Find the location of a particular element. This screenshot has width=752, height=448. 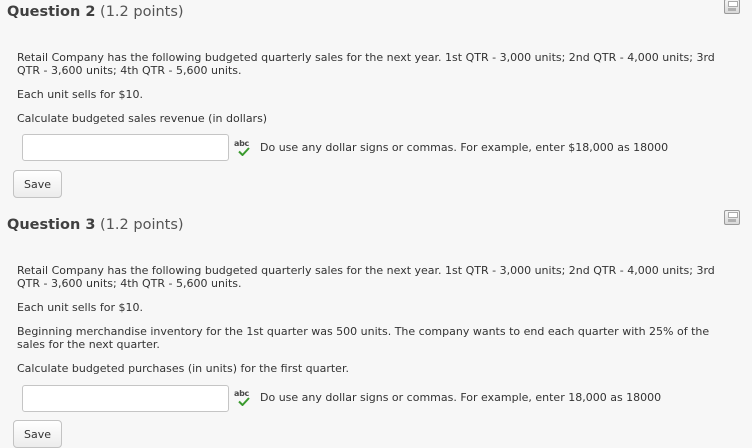

question-title: Question 2 is located at coordinates (51, 12).